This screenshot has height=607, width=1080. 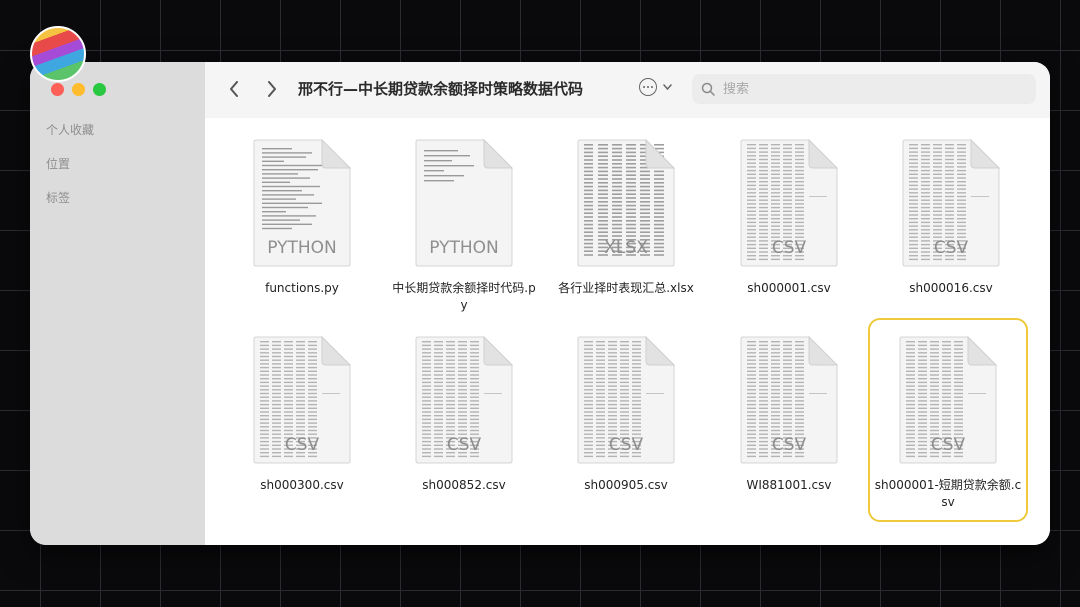 I want to click on file-name: sh000016.csv, so click(x=951, y=288).